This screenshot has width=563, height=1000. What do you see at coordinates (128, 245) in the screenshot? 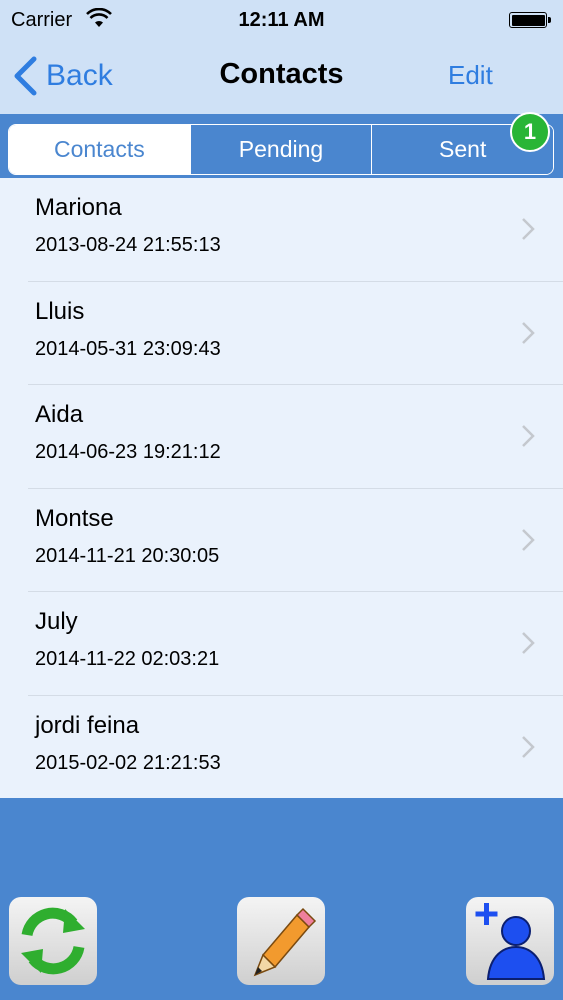
I see `contact-date: 2013-08-24 21:55:13` at bounding box center [128, 245].